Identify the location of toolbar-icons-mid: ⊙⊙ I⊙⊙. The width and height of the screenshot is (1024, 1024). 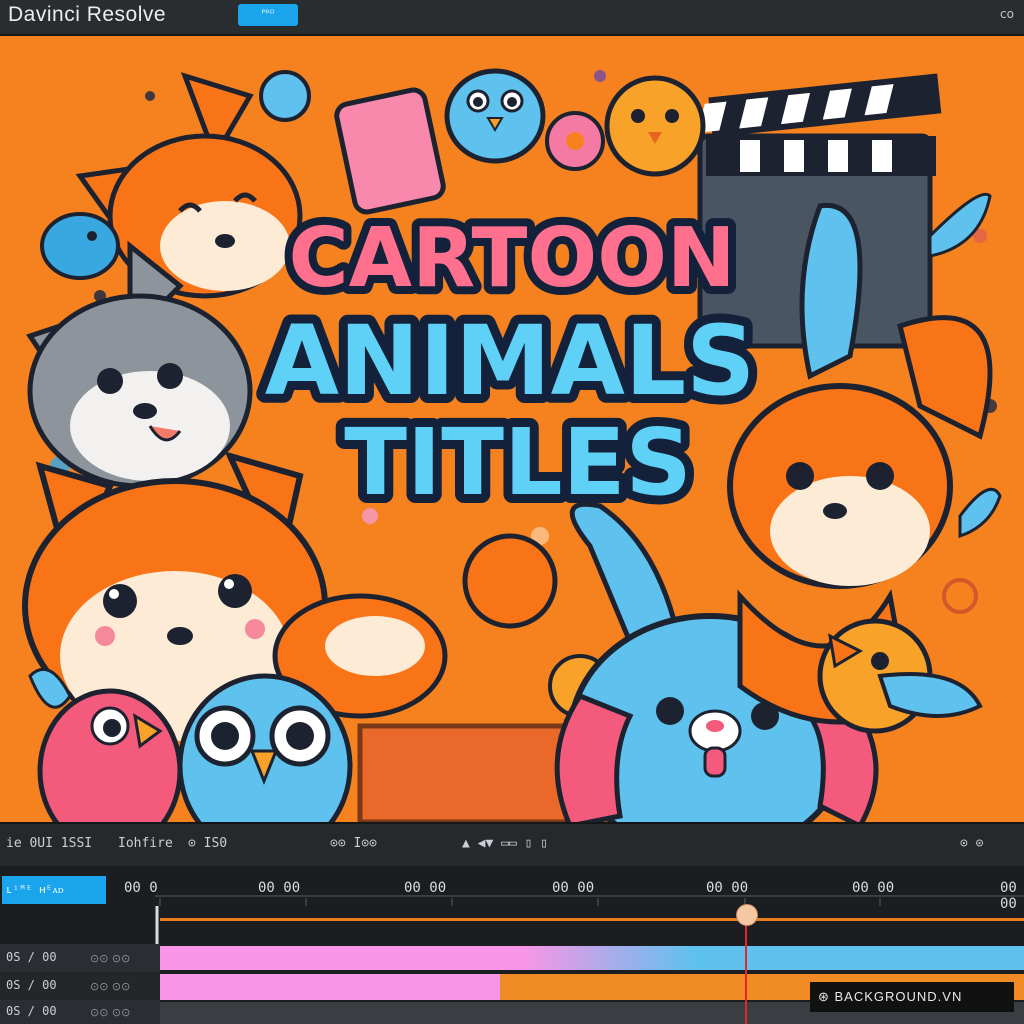
(353, 843).